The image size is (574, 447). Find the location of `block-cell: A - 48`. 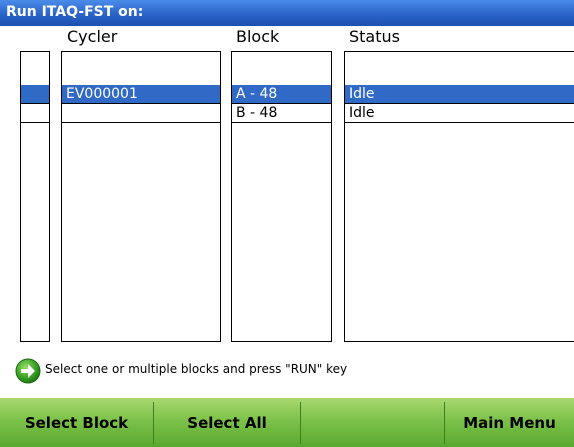

block-cell: A - 48 is located at coordinates (281, 94).